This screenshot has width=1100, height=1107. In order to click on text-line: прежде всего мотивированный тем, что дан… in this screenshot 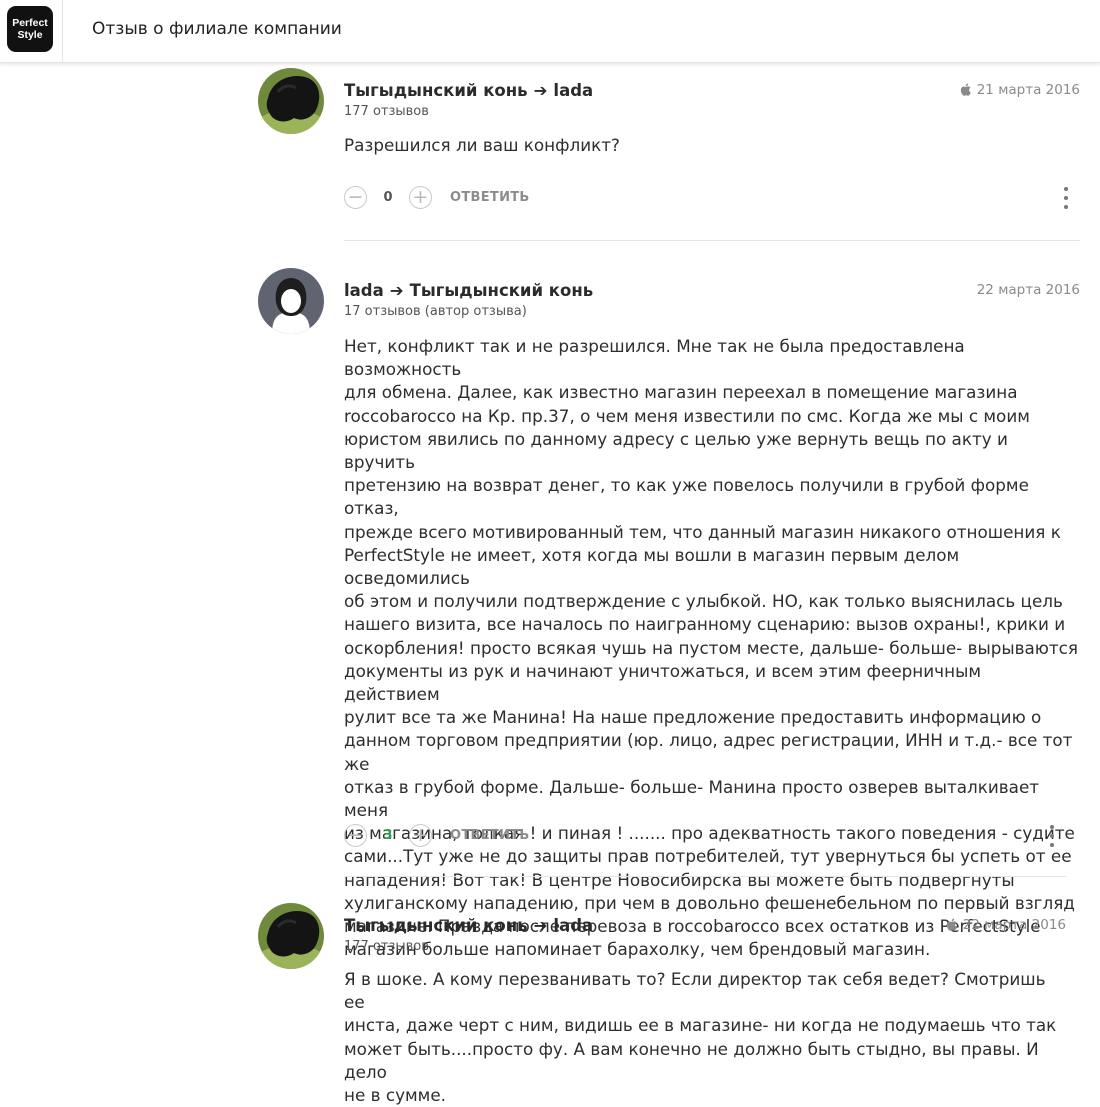, I will do `click(702, 531)`.